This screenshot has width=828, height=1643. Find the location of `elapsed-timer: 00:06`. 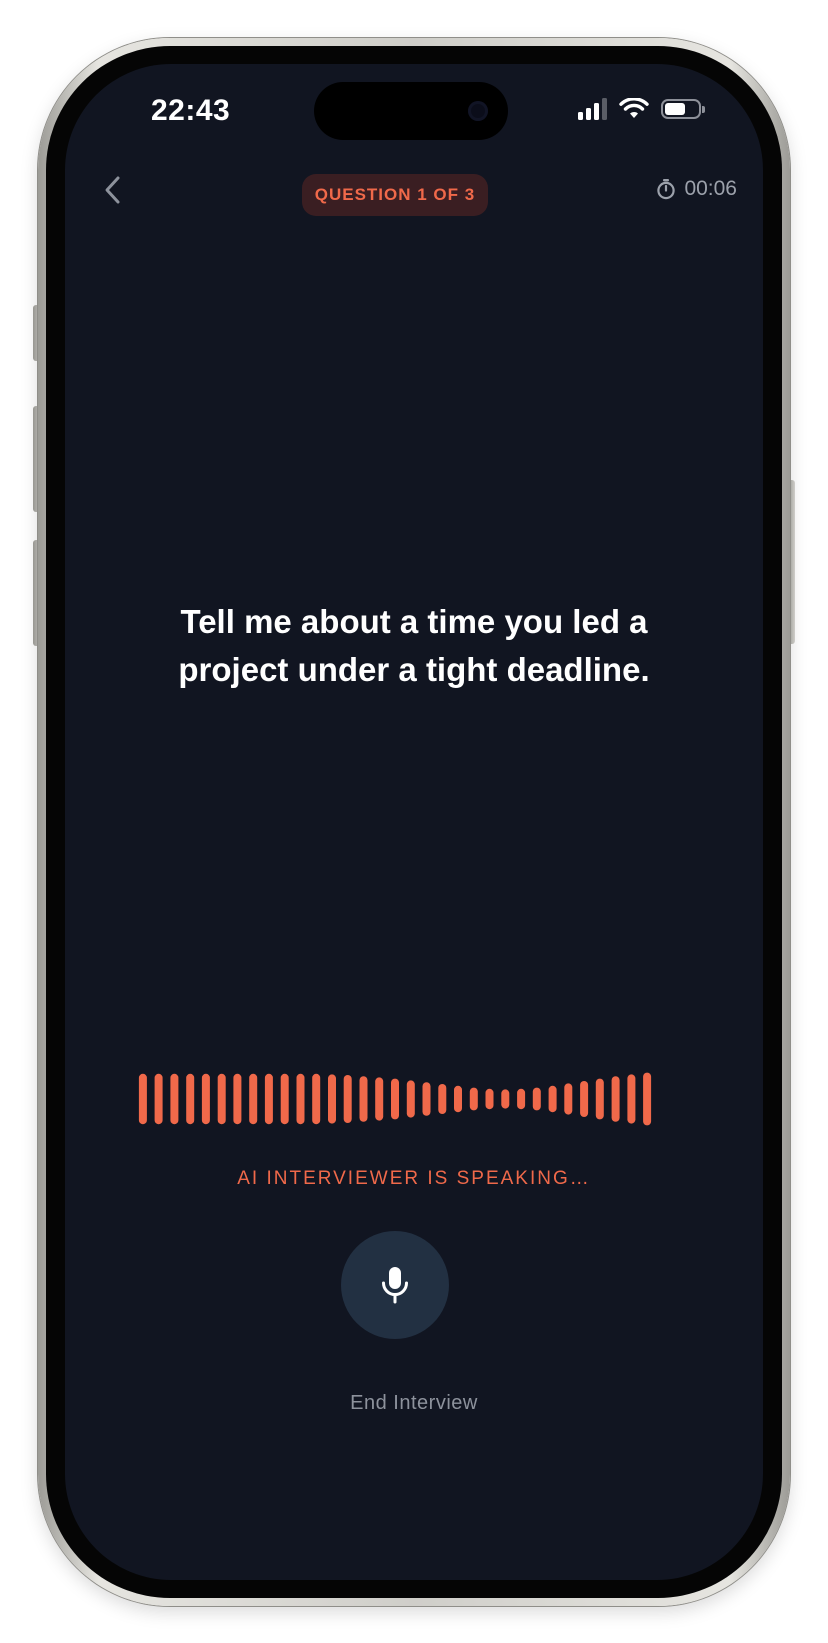

elapsed-timer: 00:06 is located at coordinates (696, 189).